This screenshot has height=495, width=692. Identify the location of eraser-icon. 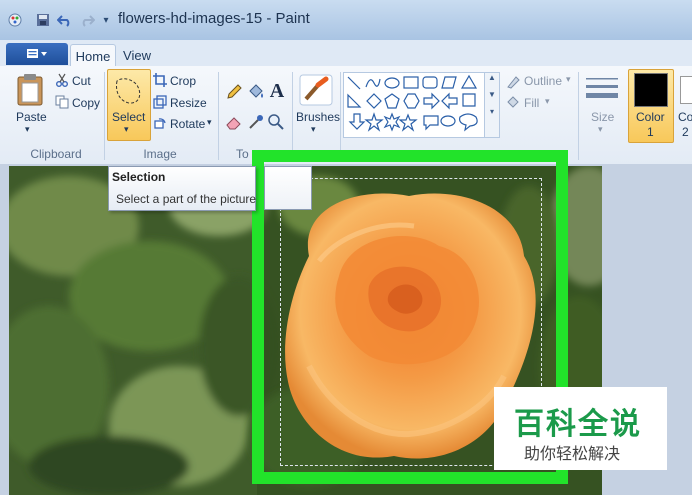
(234, 122).